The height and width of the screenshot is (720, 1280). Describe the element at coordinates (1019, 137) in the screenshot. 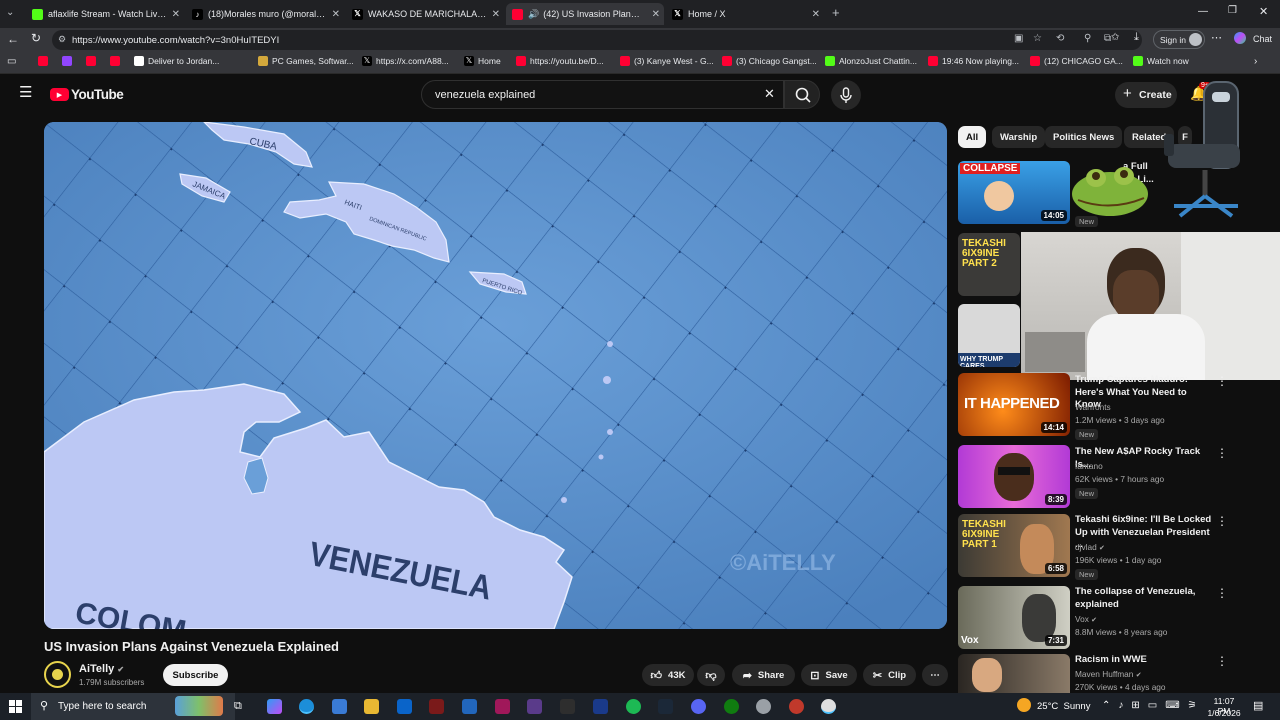

I see `chip-warship: Warship` at that location.